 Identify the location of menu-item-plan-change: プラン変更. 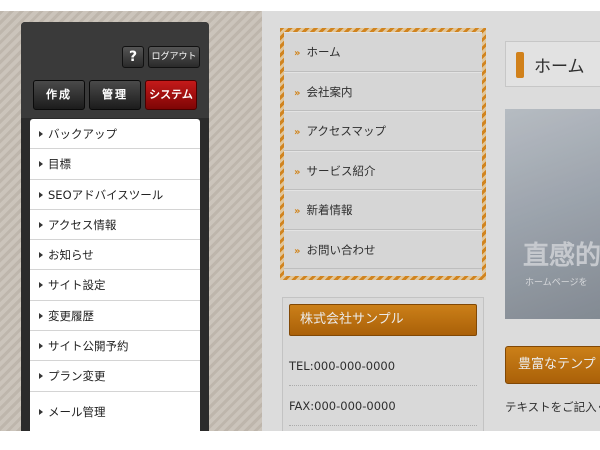
(115, 376).